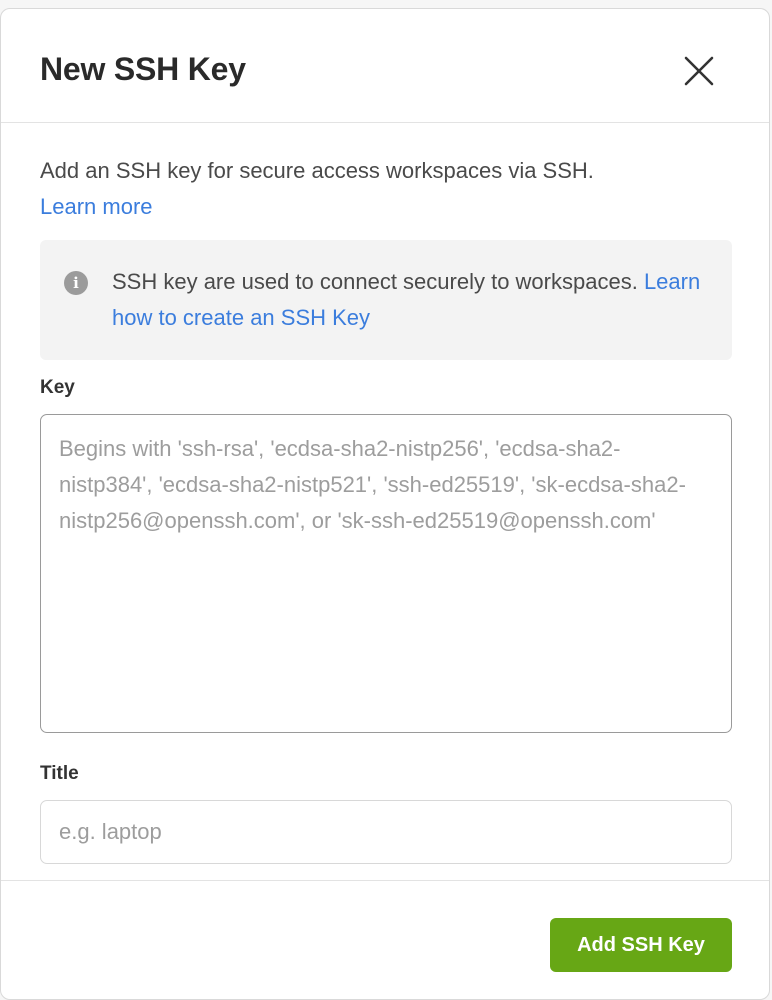  What do you see at coordinates (57, 387) in the screenshot?
I see `key-label: Key` at bounding box center [57, 387].